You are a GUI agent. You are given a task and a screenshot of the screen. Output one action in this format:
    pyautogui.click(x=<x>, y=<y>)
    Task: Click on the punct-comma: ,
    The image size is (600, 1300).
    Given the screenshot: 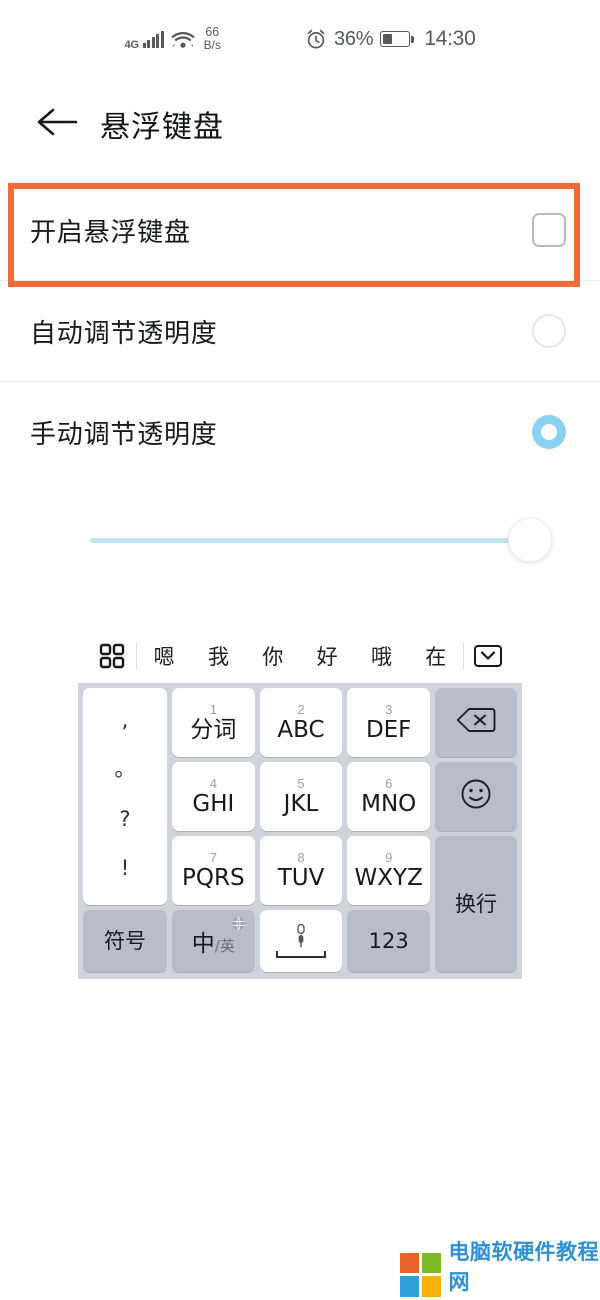 What is the action you would take?
    pyautogui.click(x=125, y=720)
    